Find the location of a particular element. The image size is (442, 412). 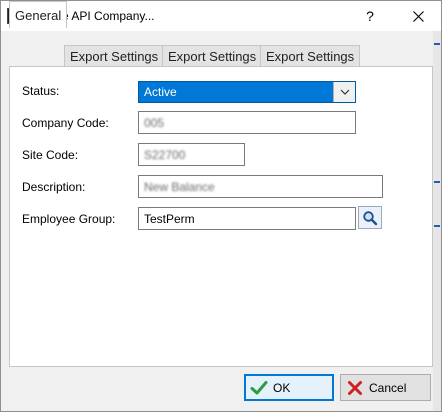

site-code-value: S22700 is located at coordinates (165, 154).